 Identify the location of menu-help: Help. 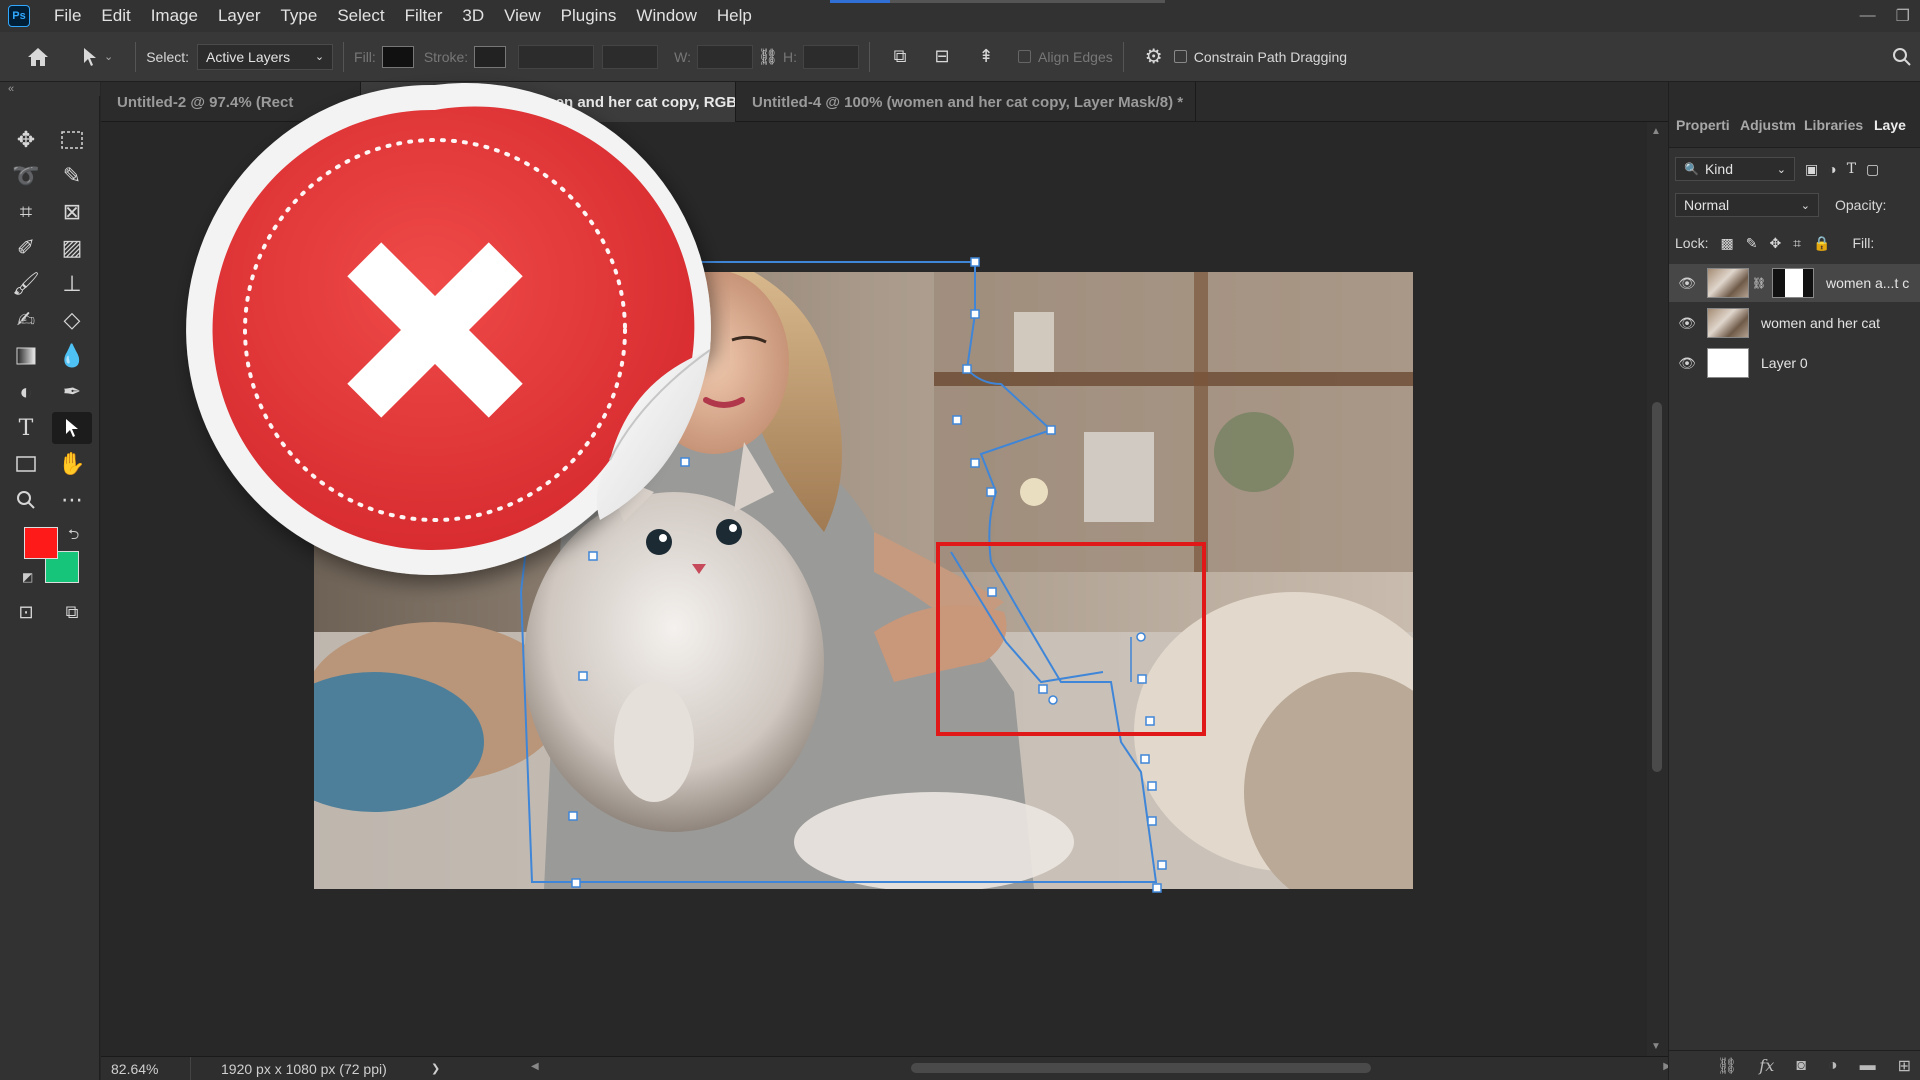
(734, 16).